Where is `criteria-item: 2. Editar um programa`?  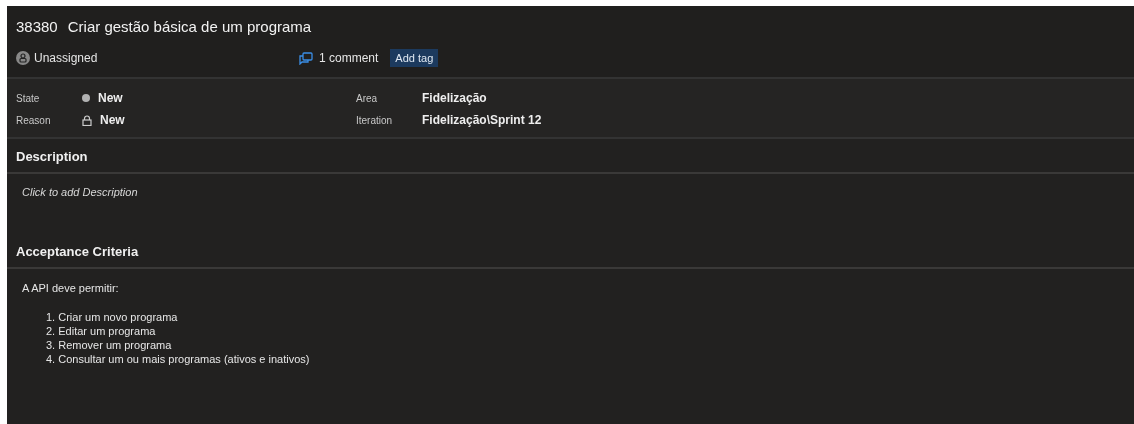 criteria-item: 2. Editar um programa is located at coordinates (101, 331).